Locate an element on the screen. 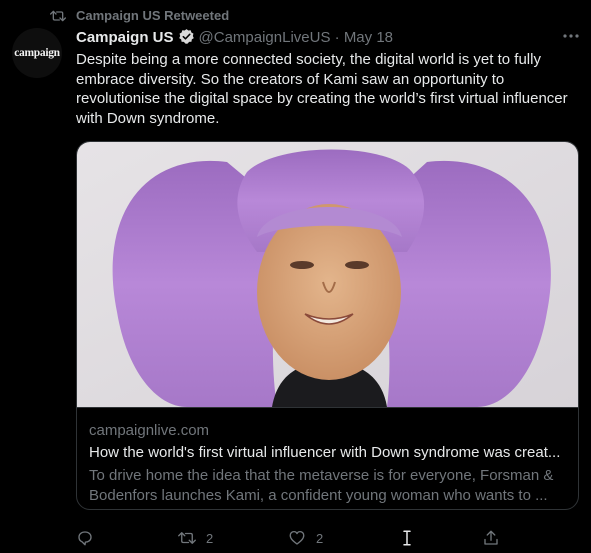 This screenshot has height=553, width=591. like-button: 2 is located at coordinates (305, 538).